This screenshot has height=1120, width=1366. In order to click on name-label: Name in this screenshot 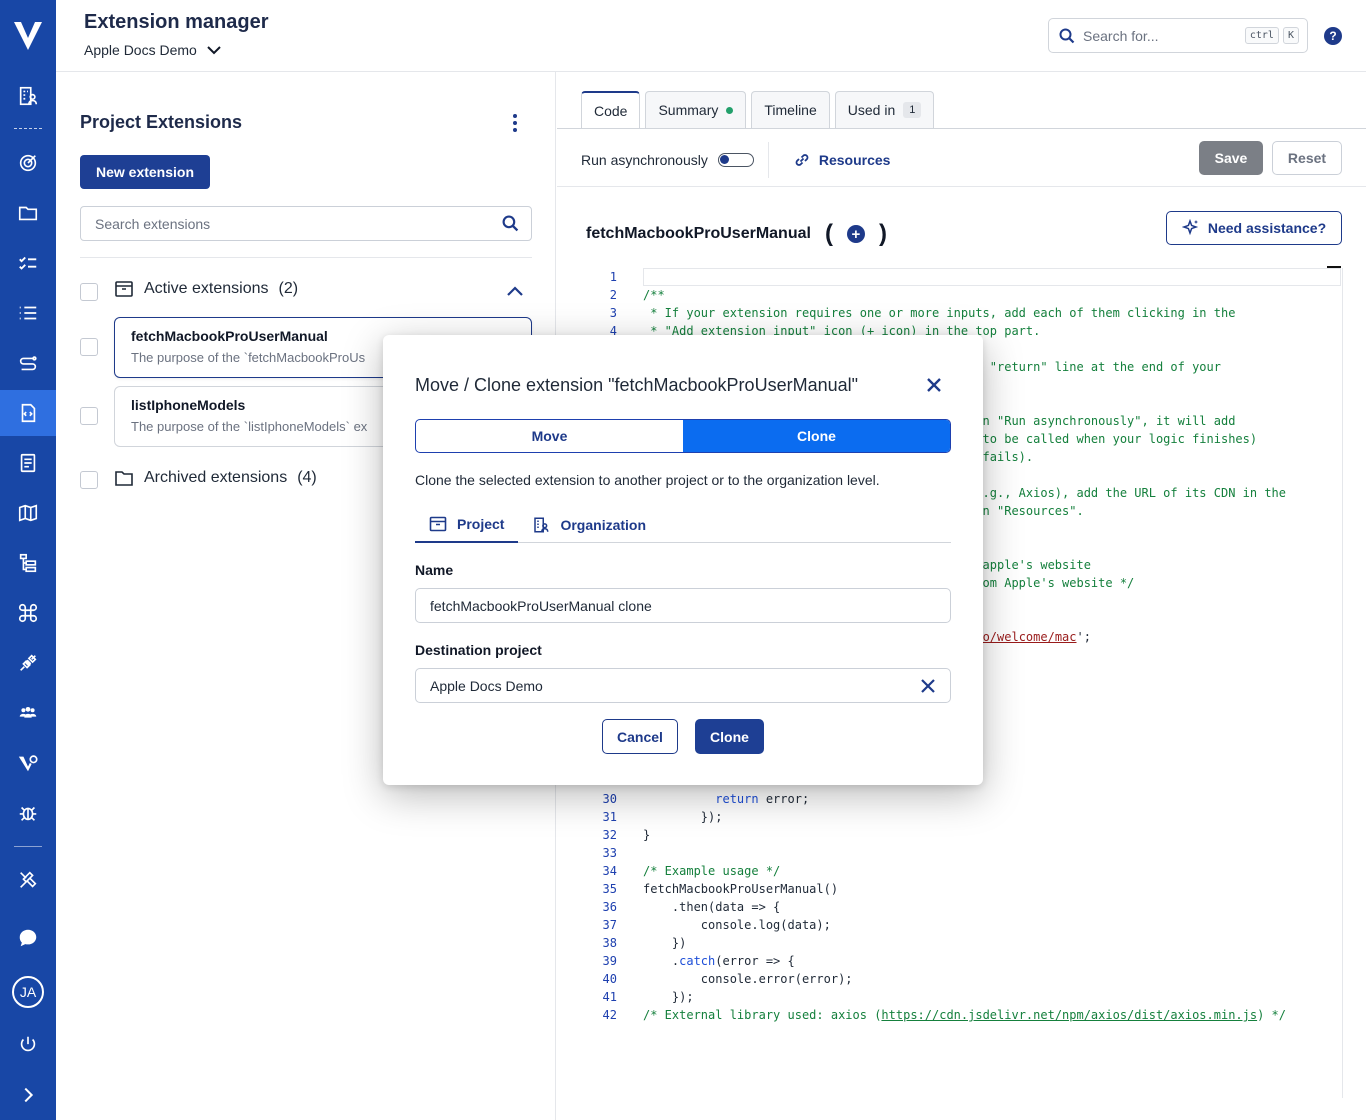, I will do `click(434, 570)`.